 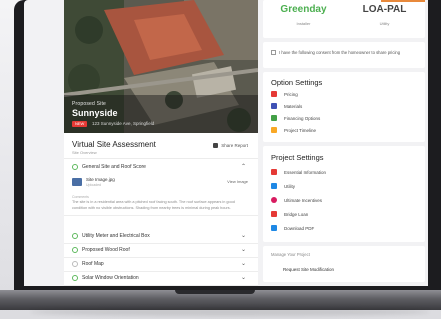 What do you see at coordinates (305, 172) in the screenshot?
I see `project-label: Essential Information` at bounding box center [305, 172].